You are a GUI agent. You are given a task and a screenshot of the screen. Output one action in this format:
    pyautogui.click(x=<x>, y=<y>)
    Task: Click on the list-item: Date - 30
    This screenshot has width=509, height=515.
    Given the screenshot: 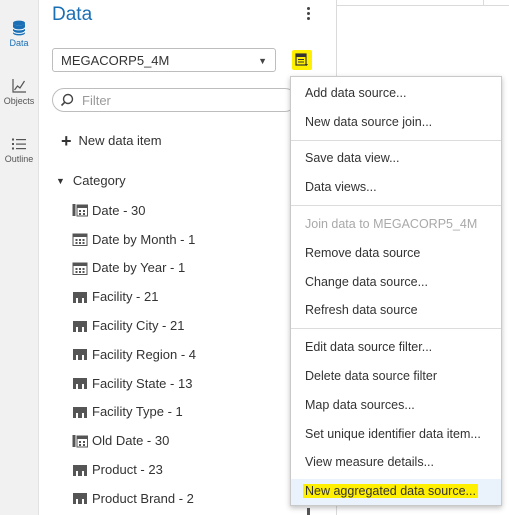 What is the action you would take?
    pyautogui.click(x=134, y=210)
    